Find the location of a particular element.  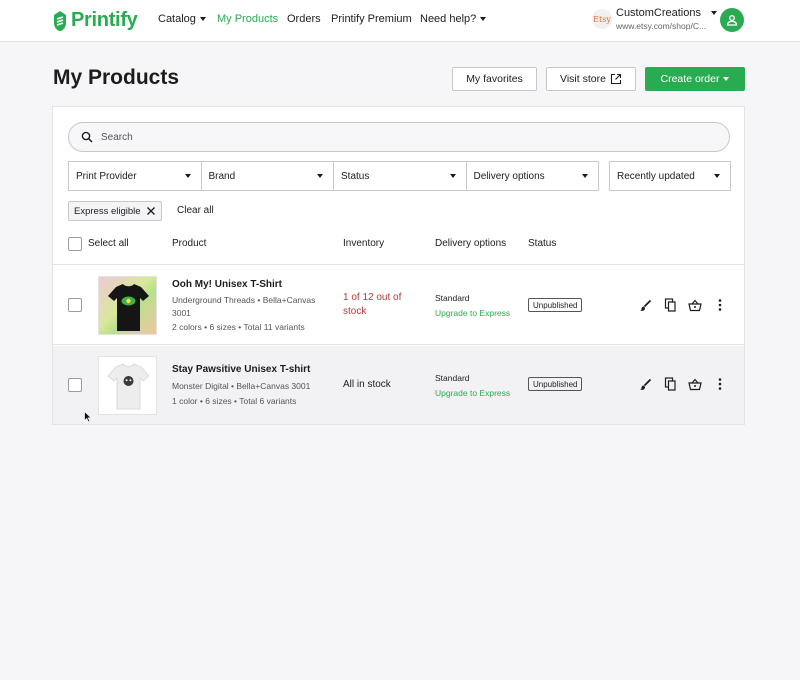

product-provider: Underground Threads • Bella+Canvas 3001 is located at coordinates (243, 307).